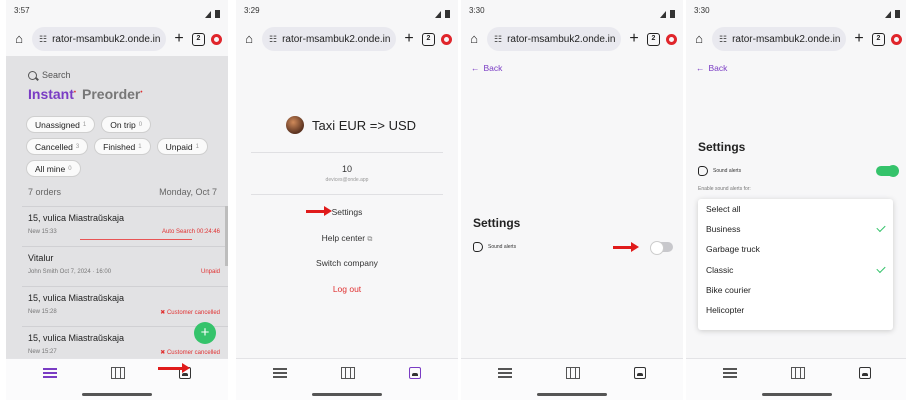 Image resolution: width=906 pixels, height=410 pixels. I want to click on search-icon, so click(32, 75).